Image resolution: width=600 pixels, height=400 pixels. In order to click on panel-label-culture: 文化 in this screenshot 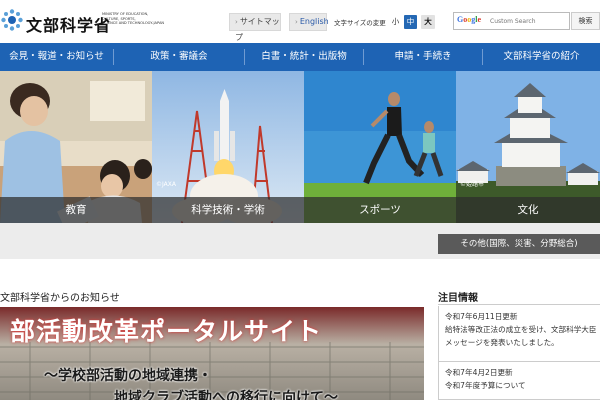, I will do `click(528, 210)`.